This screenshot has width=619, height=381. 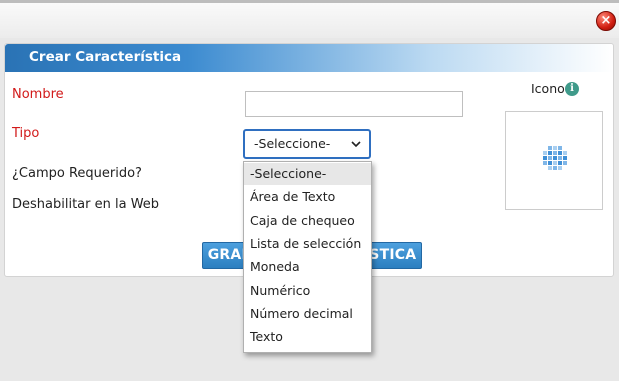 What do you see at coordinates (309, 58) in the screenshot?
I see `panel-header: Crear Característica` at bounding box center [309, 58].